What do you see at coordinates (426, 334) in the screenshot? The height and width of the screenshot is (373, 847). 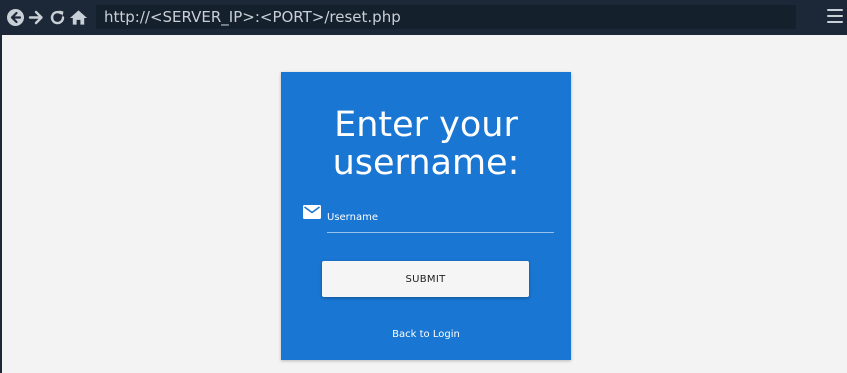 I see `back-to-login-link: Back to Login` at bounding box center [426, 334].